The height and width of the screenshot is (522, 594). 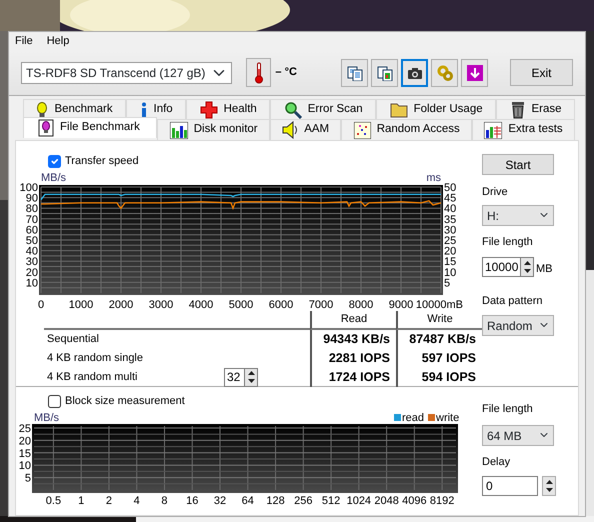 I want to click on tick-label: 128, so click(x=275, y=500).